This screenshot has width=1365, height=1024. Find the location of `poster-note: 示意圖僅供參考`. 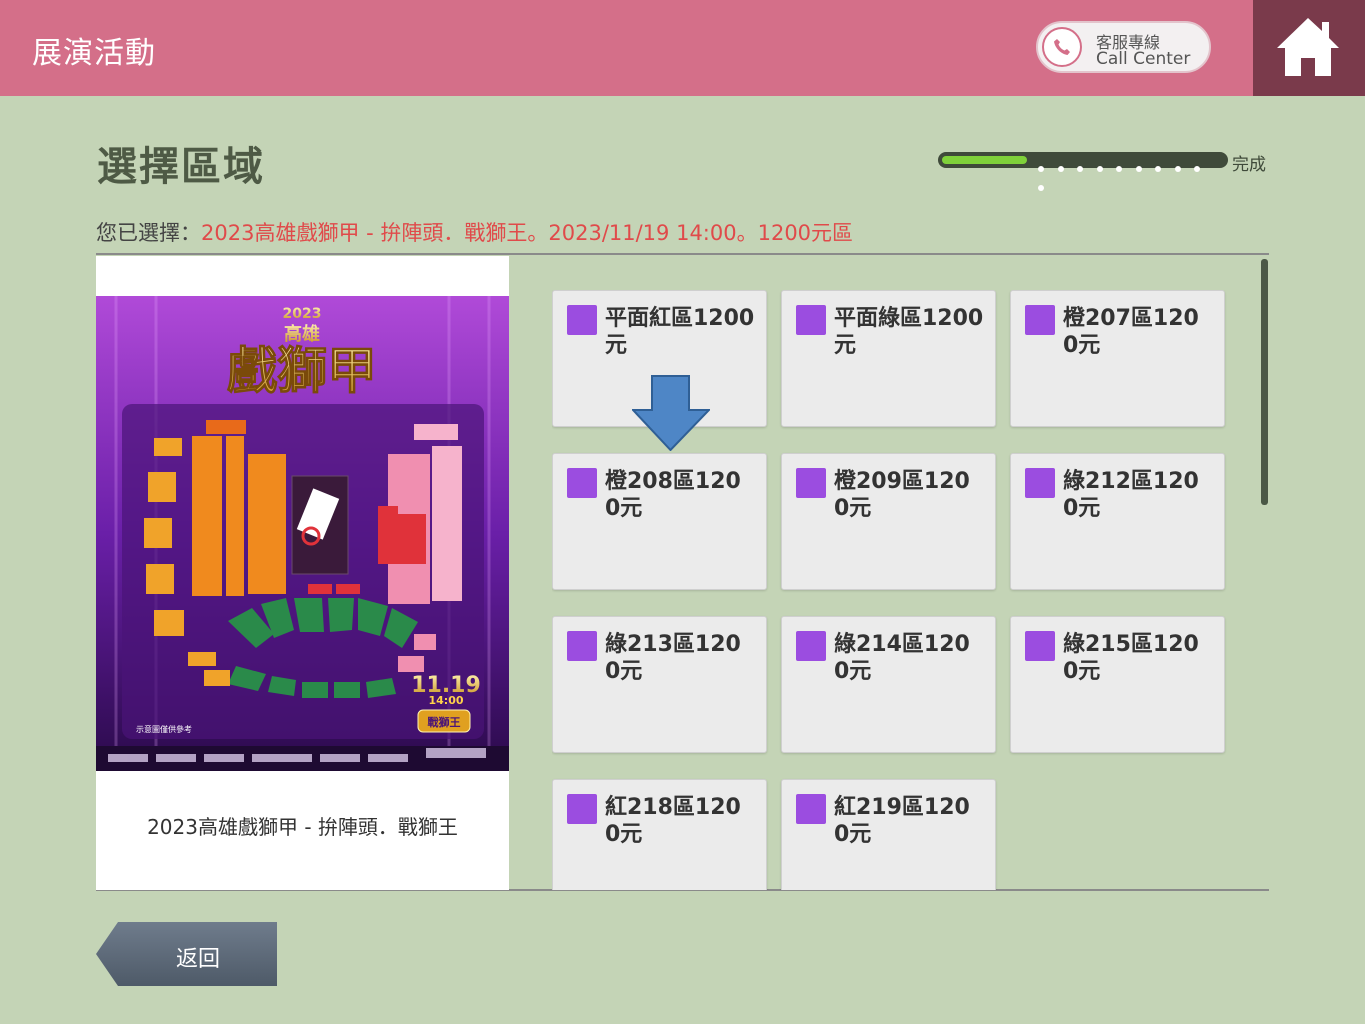

poster-note: 示意圖僅供參考 is located at coordinates (164, 729).